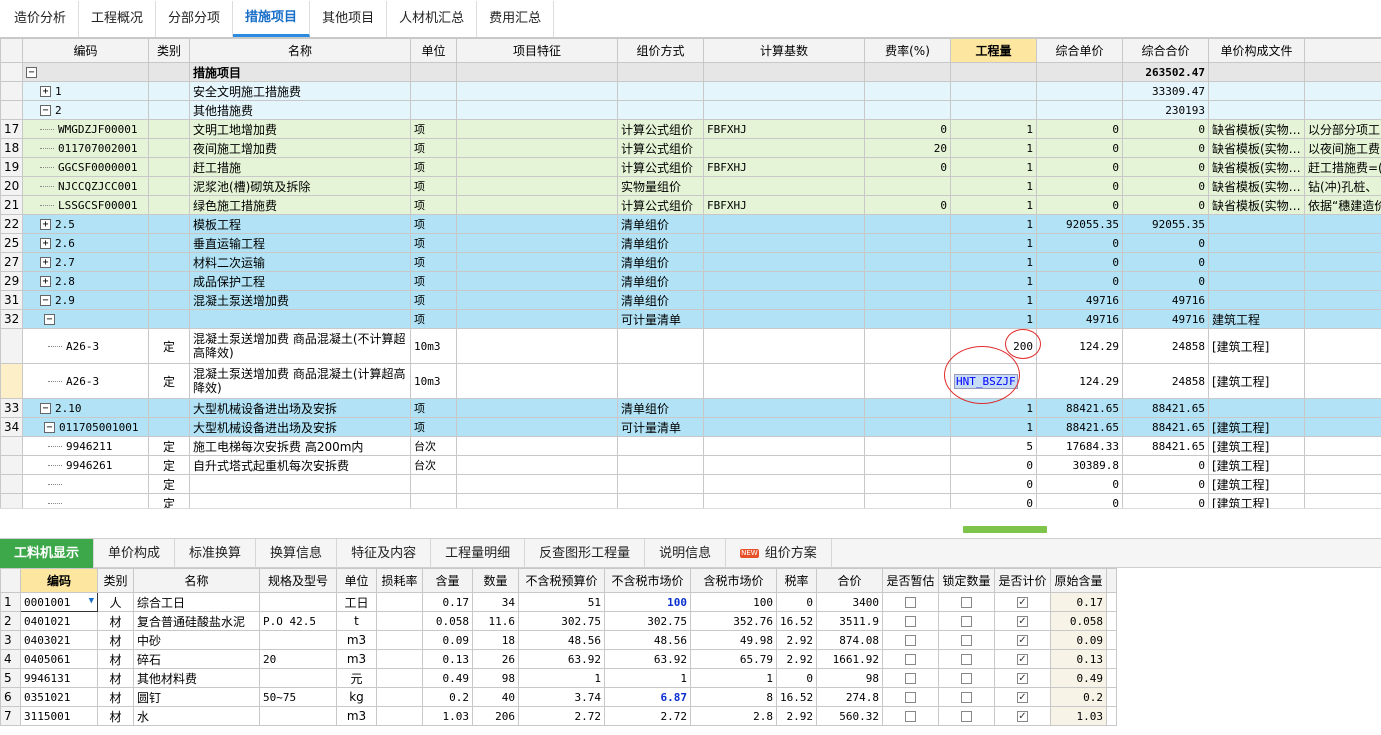 The height and width of the screenshot is (735, 1381). I want to click on lower-col-header-11: 含税市场价, so click(733, 580).